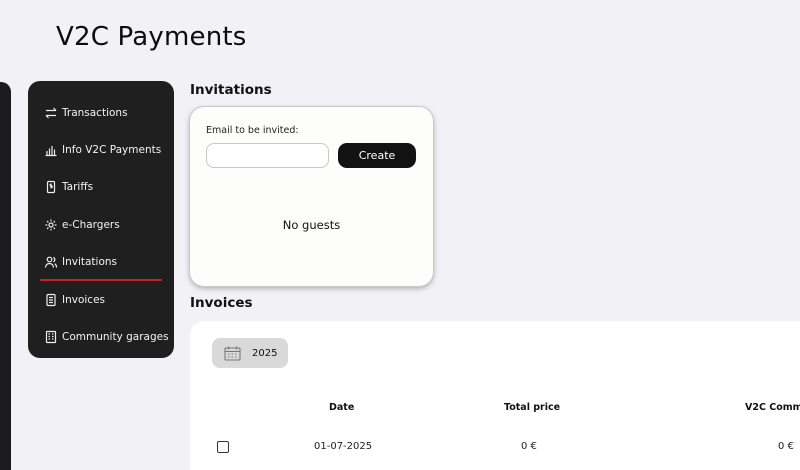 The height and width of the screenshot is (470, 800). What do you see at coordinates (343, 446) in the screenshot?
I see `cell-date: 01-07-2025` at bounding box center [343, 446].